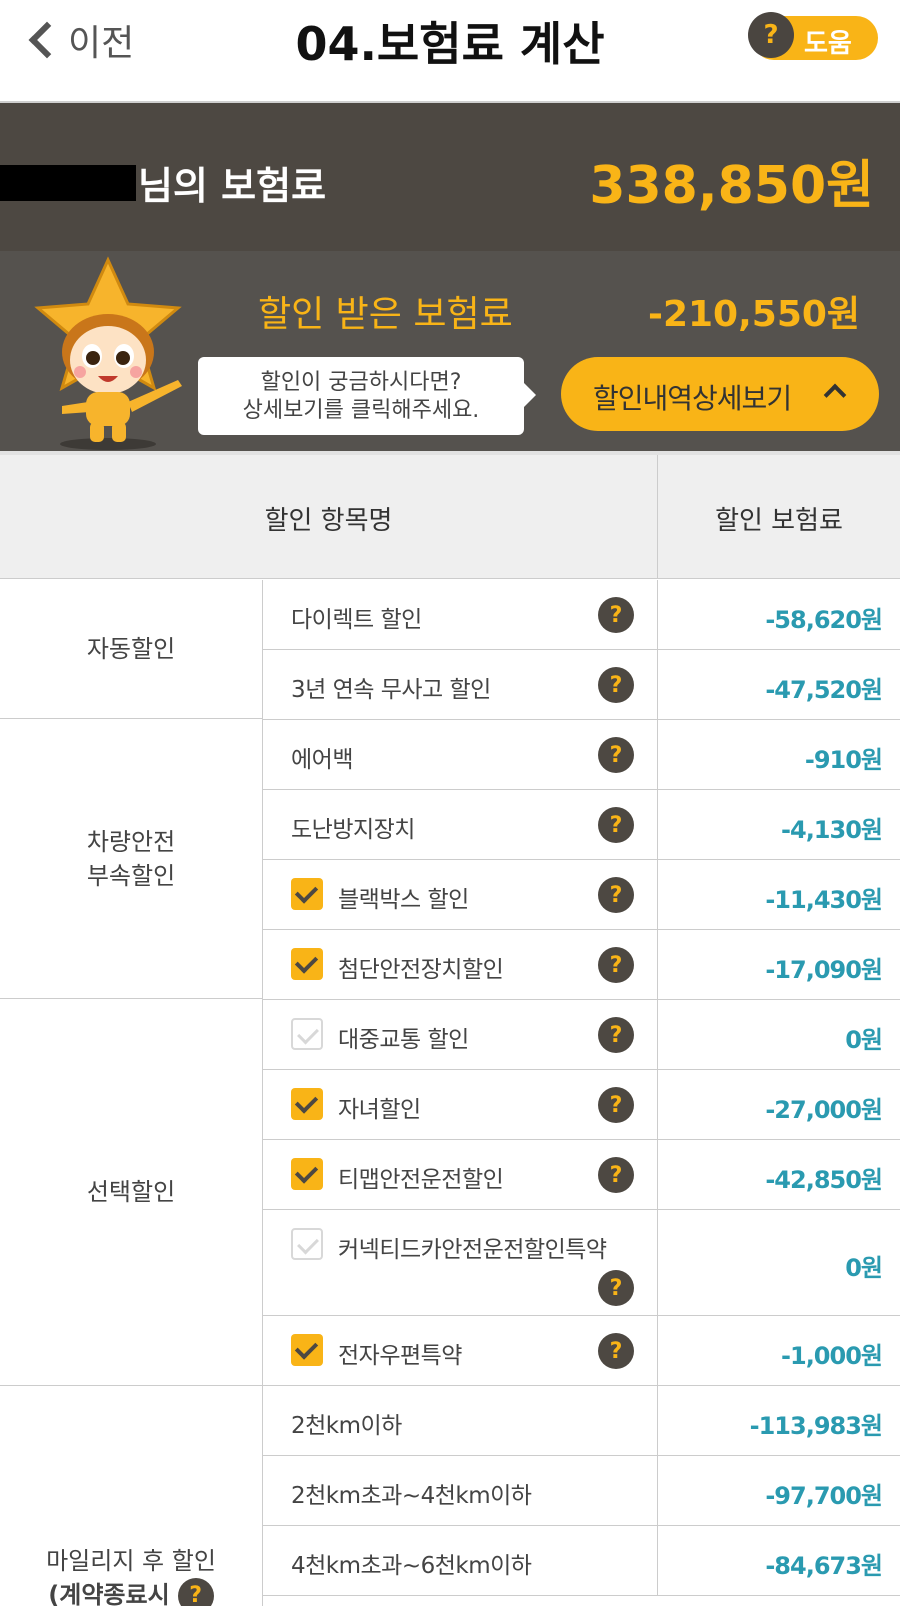 The image size is (900, 1606). I want to click on row-item-name: 첨단안전장치할인, so click(421, 970).